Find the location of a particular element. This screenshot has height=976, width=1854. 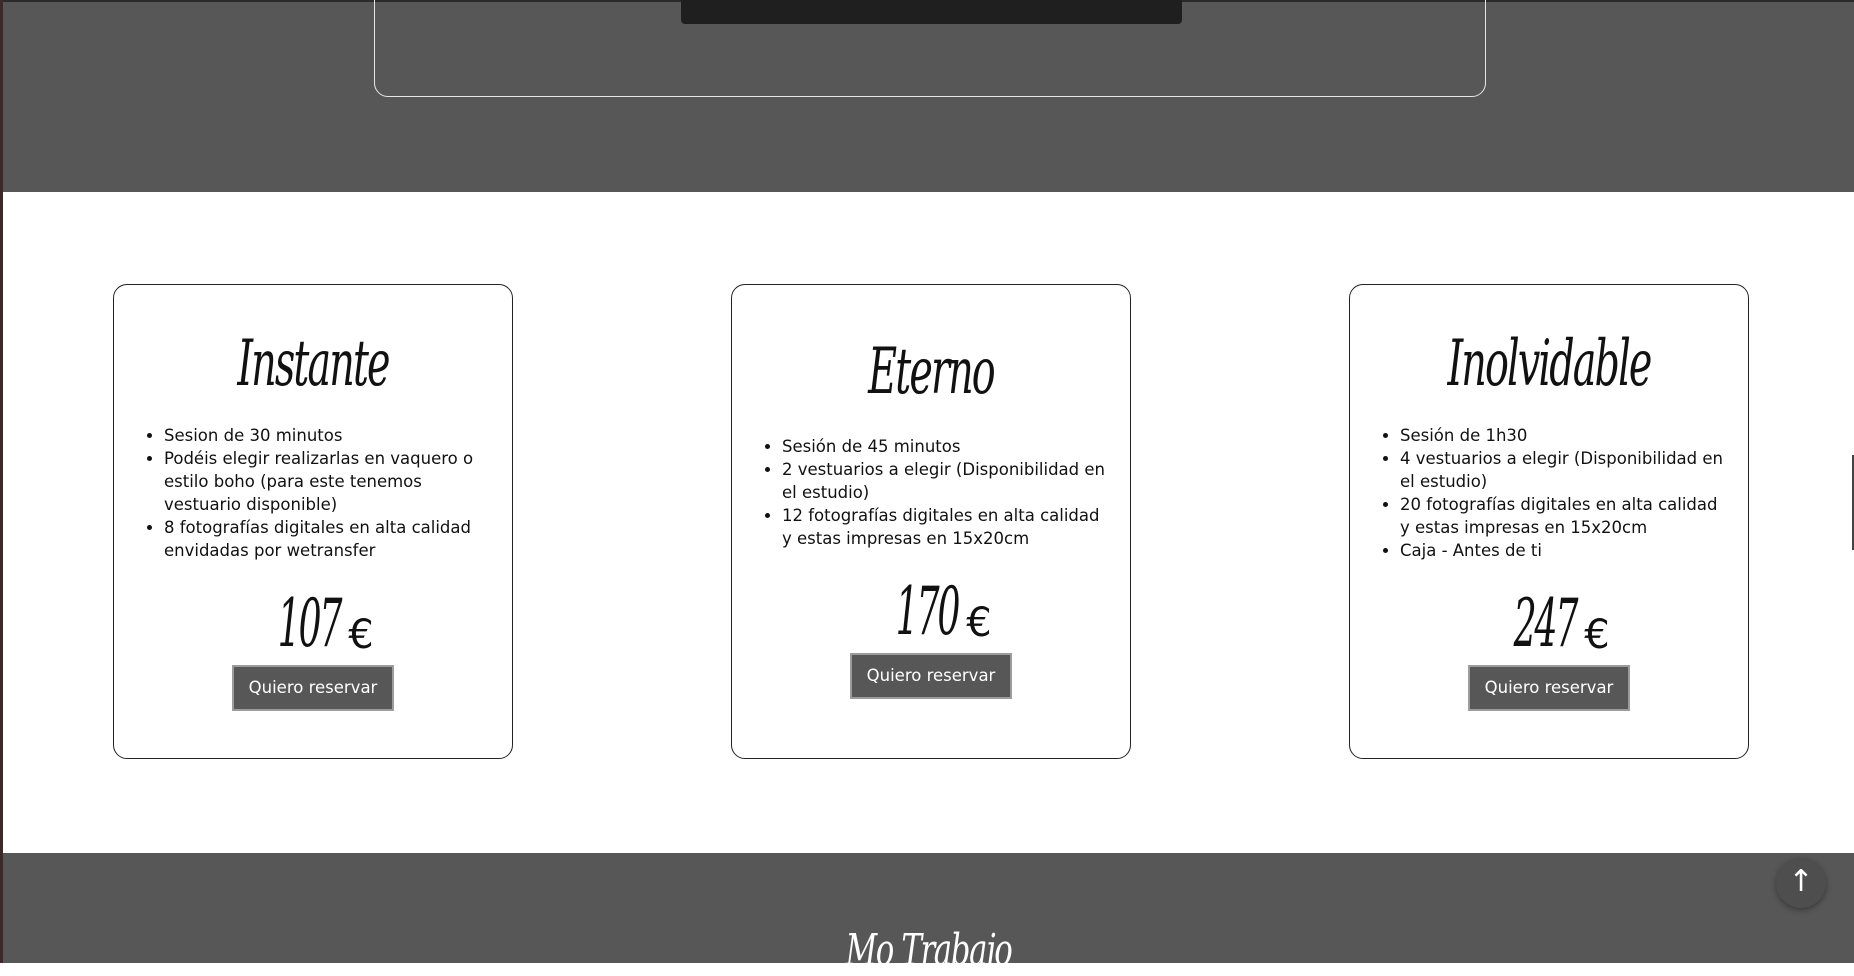

package-price: 107 € is located at coordinates (313, 623).